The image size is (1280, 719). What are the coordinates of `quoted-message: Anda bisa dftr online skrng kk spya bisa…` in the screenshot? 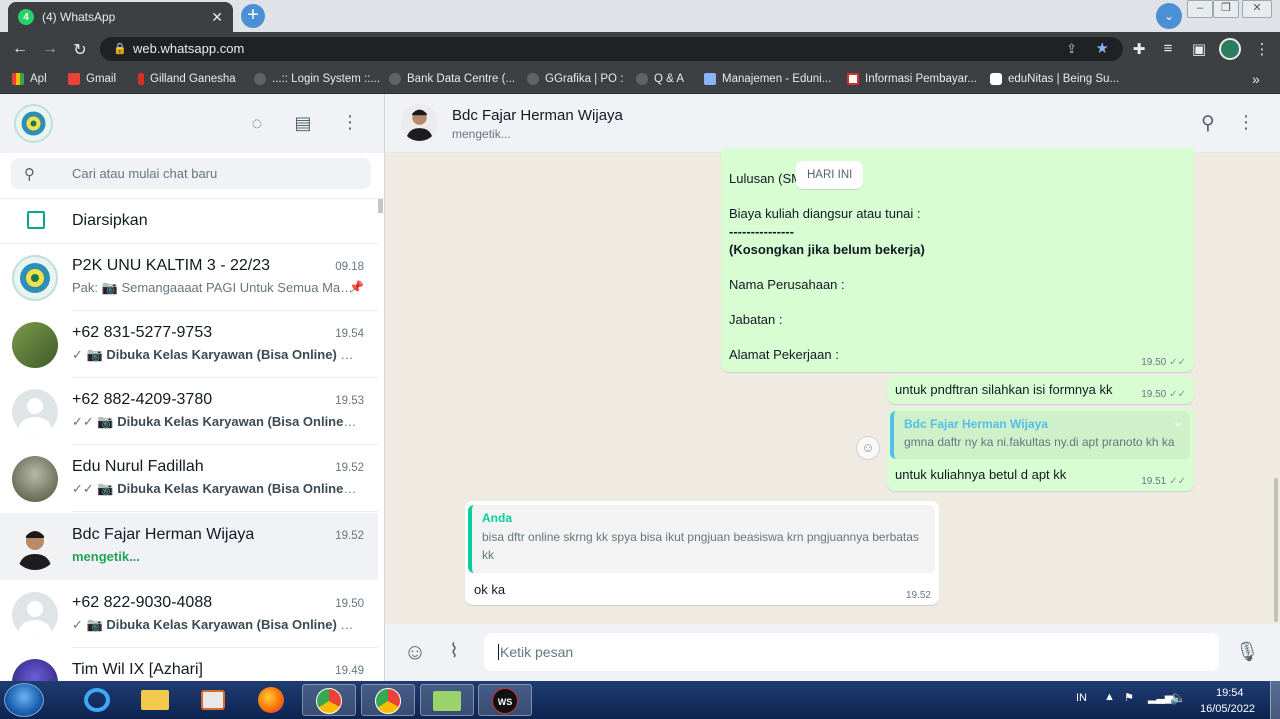 It's located at (701, 539).